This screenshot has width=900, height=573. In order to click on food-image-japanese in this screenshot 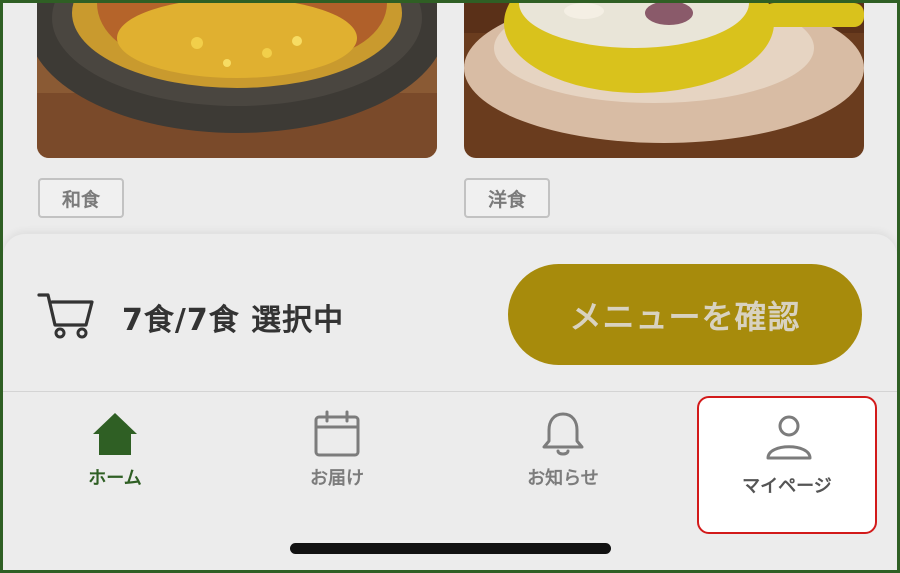, I will do `click(237, 80)`.